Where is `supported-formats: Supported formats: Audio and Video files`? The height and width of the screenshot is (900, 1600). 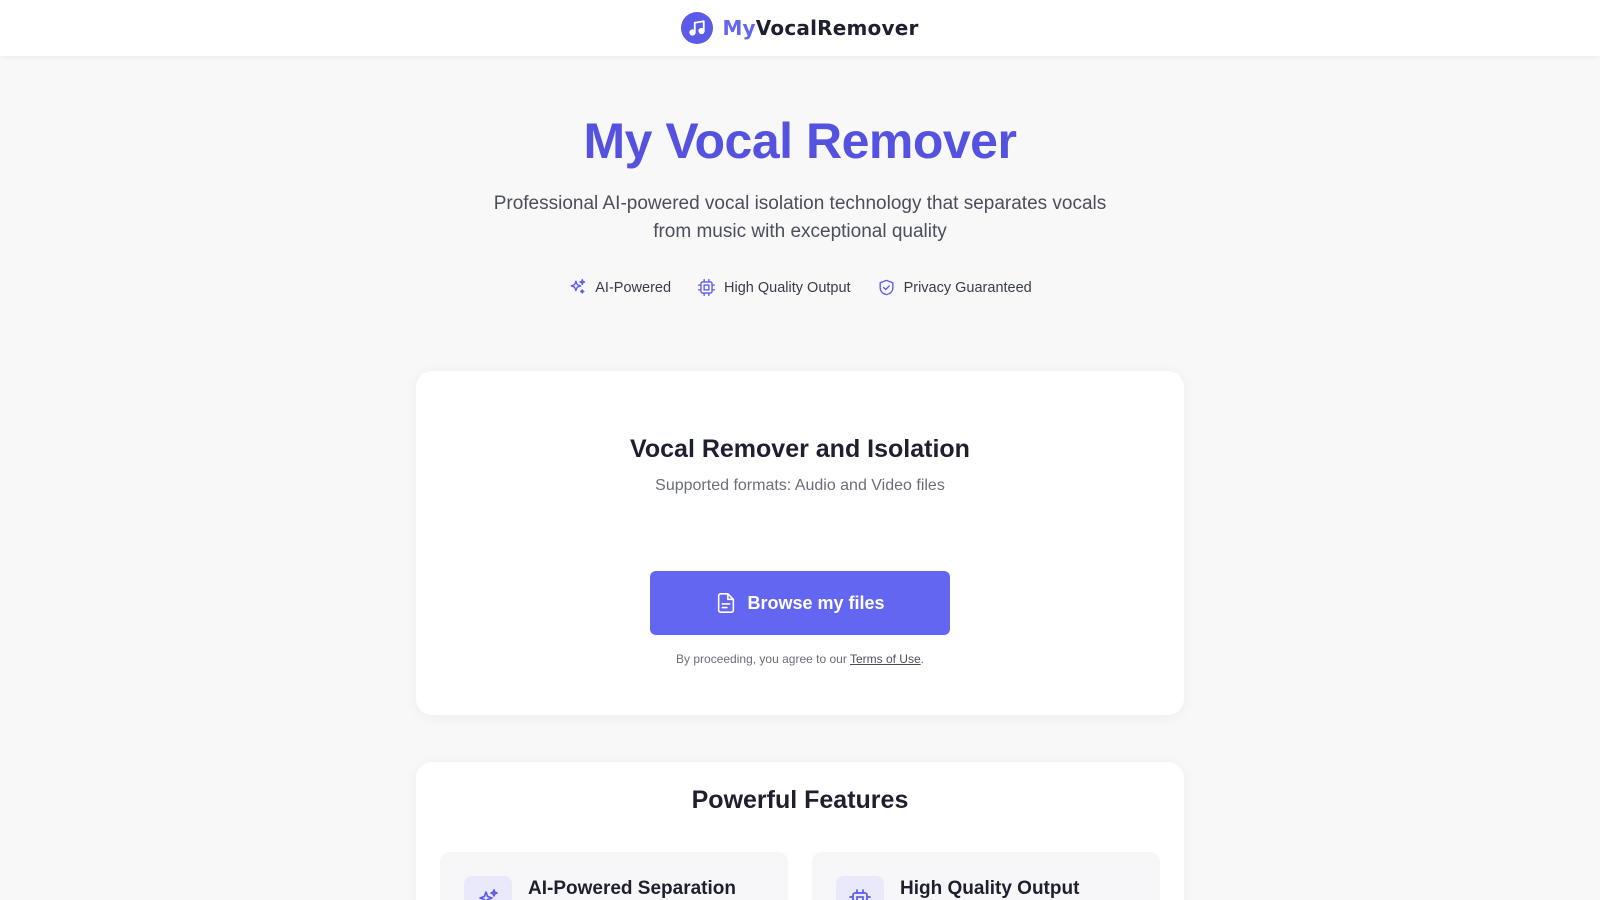
supported-formats: Supported formats: Audio and Video files is located at coordinates (800, 485).